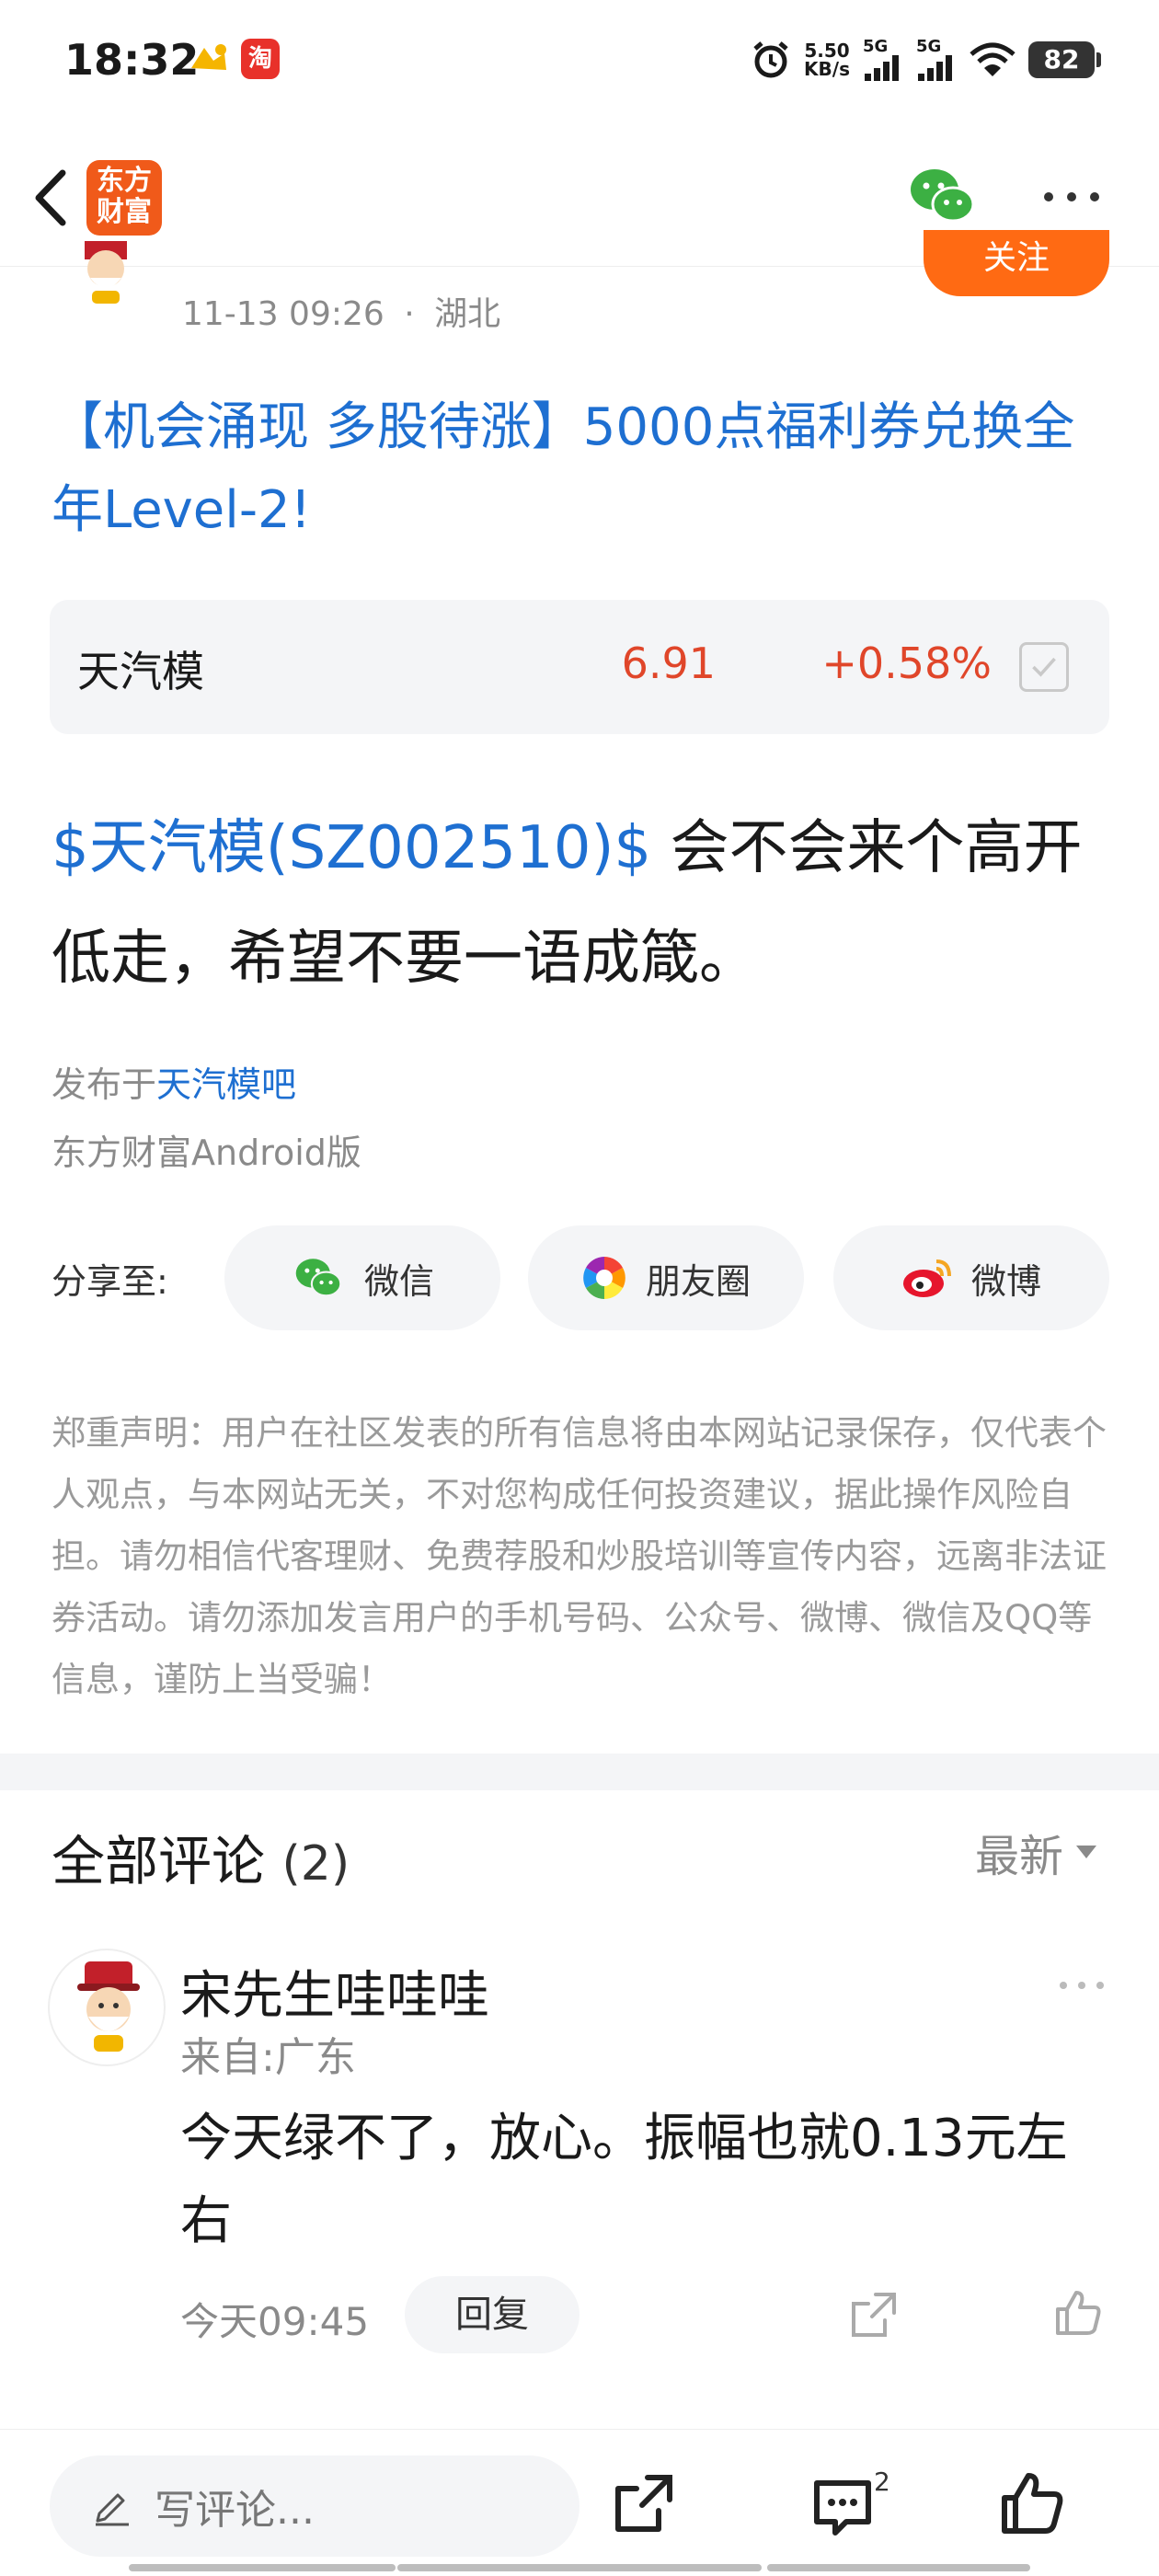 The width and height of the screenshot is (1159, 2576). I want to click on share-label: 分享至:, so click(110, 1281).